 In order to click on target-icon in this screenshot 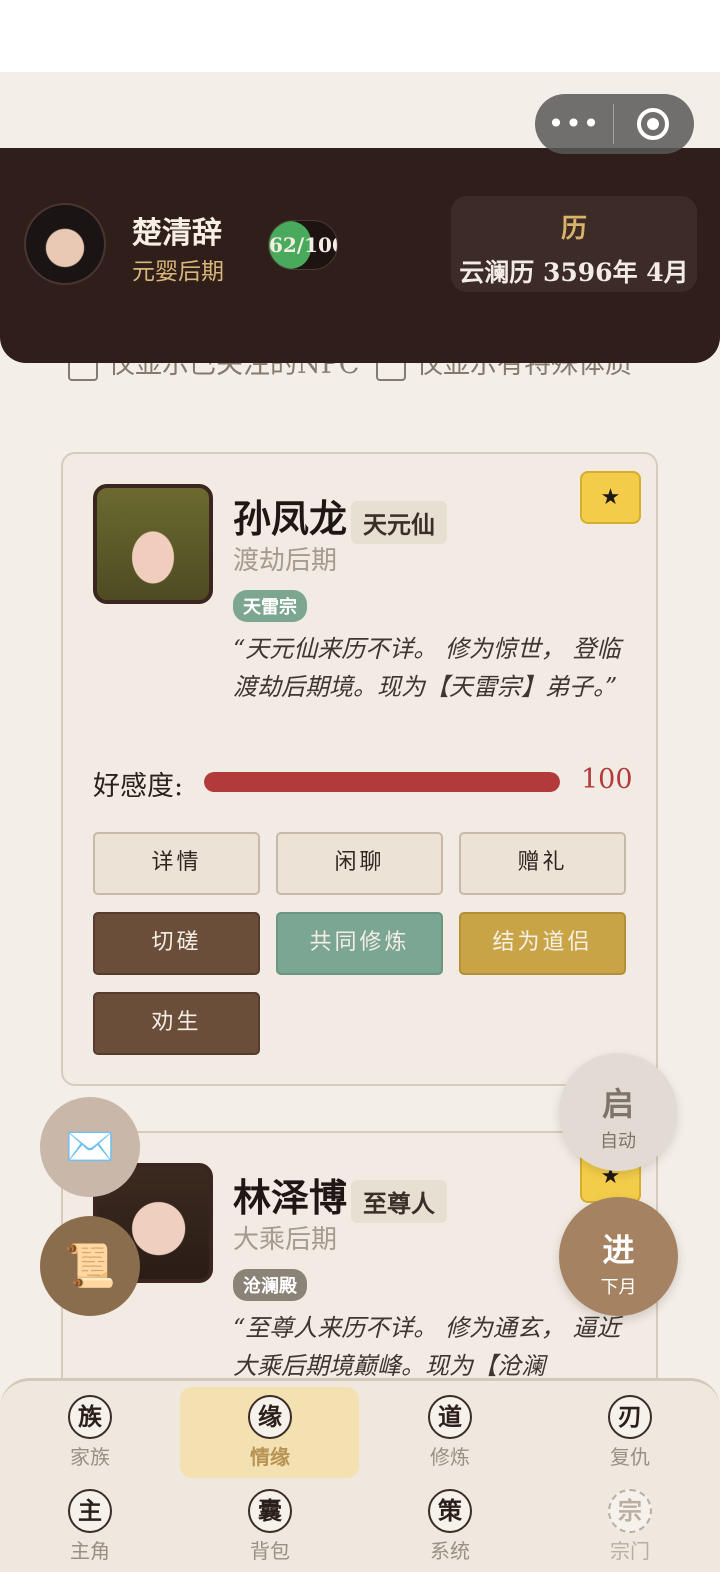, I will do `click(653, 124)`.